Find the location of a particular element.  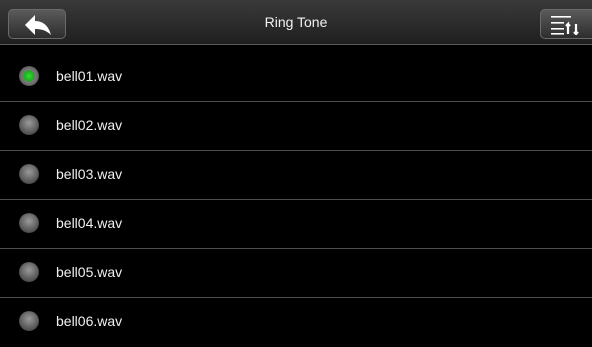

list-item: bell01.wav is located at coordinates (296, 77).